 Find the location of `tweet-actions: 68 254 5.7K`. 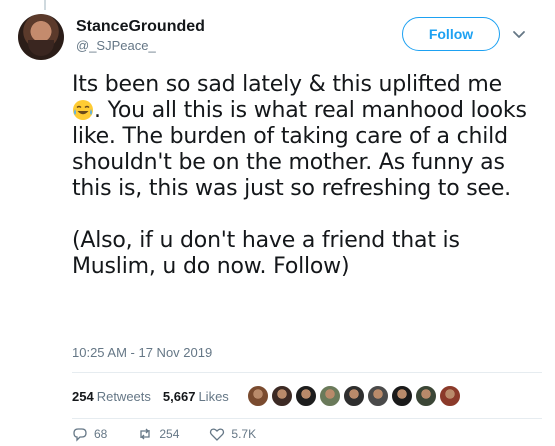

tweet-actions: 68 254 5.7K is located at coordinates (179, 434).